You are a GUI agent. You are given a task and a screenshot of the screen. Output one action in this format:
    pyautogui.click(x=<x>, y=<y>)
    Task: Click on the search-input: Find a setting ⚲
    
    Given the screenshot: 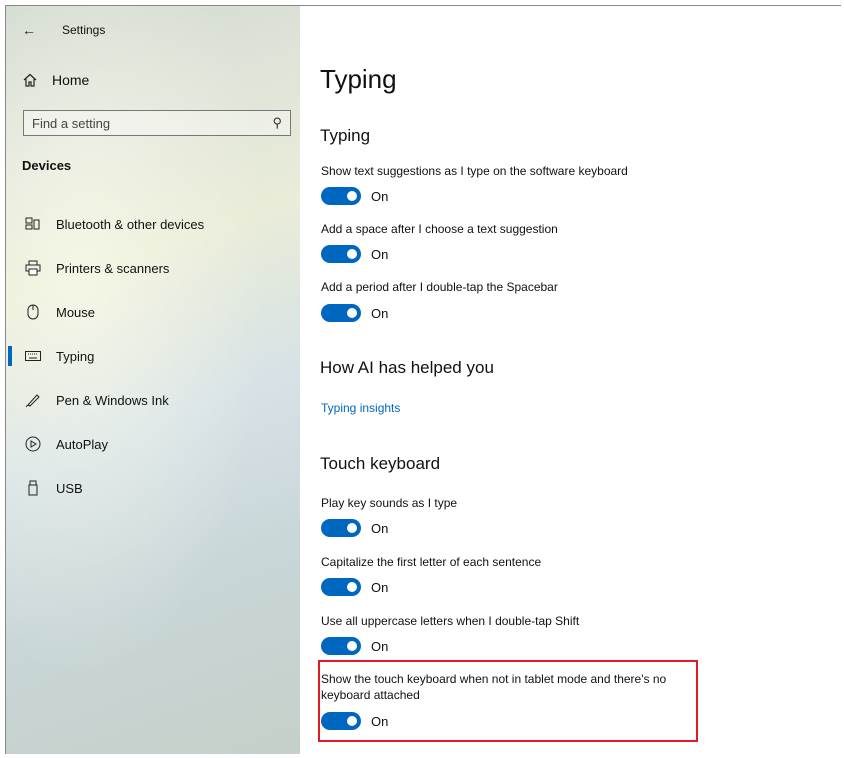 What is the action you would take?
    pyautogui.click(x=157, y=123)
    